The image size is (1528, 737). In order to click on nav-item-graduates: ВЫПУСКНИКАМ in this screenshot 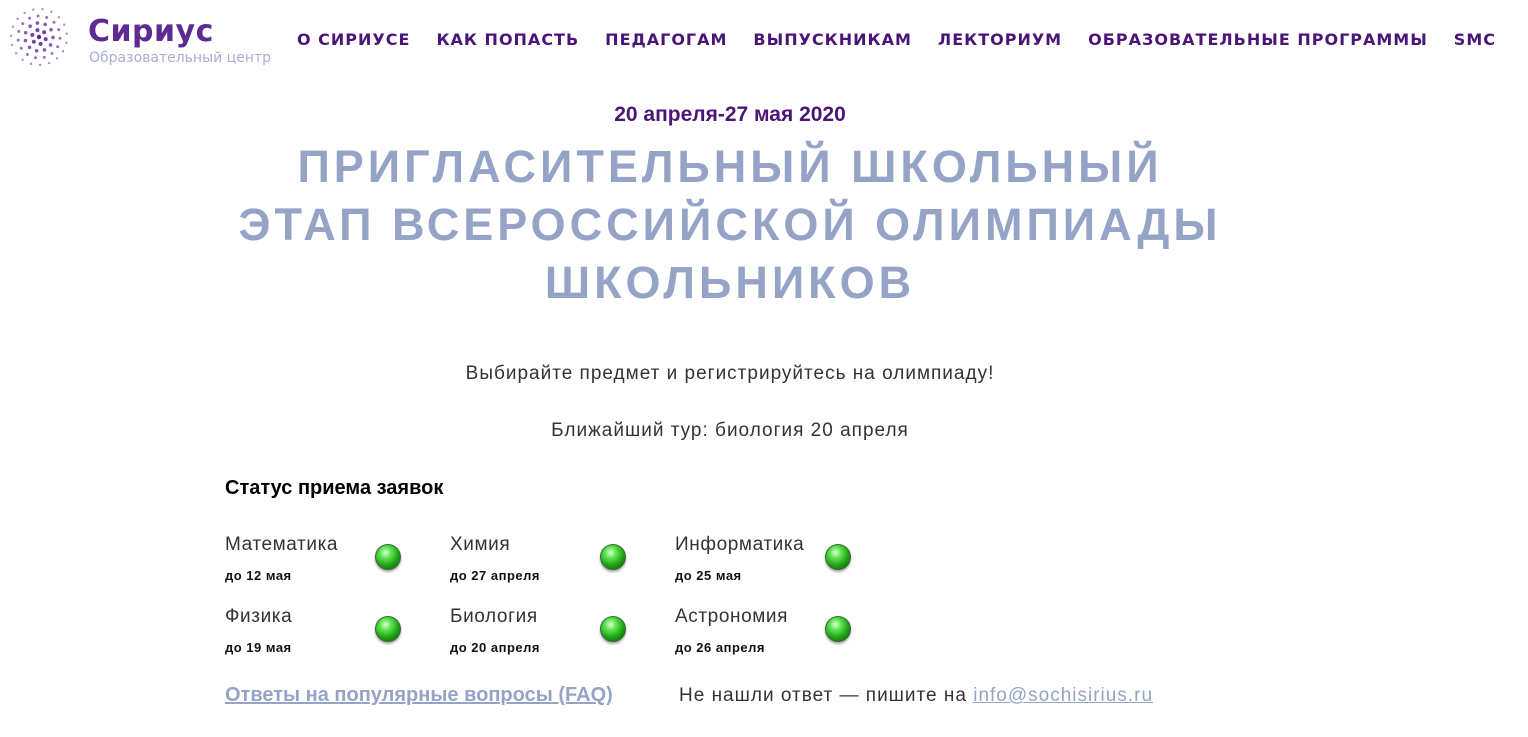, I will do `click(832, 41)`.